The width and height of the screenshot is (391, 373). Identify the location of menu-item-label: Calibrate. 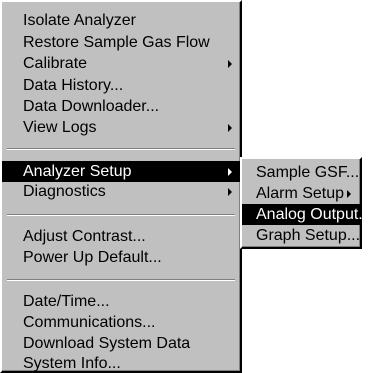
(55, 63).